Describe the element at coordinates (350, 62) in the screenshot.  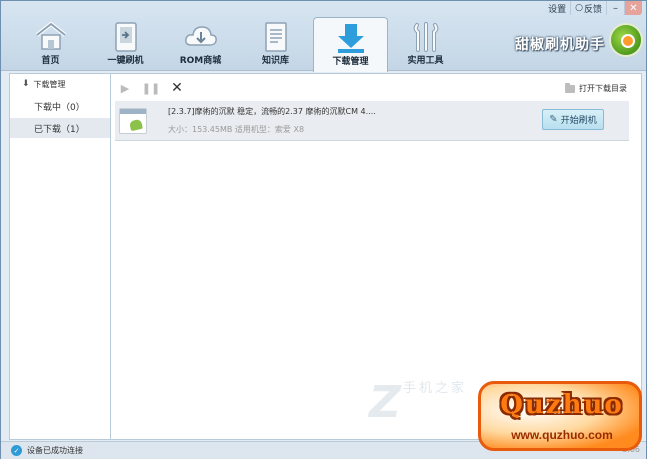
I see `nav-download-manager-label: 下载管理` at that location.